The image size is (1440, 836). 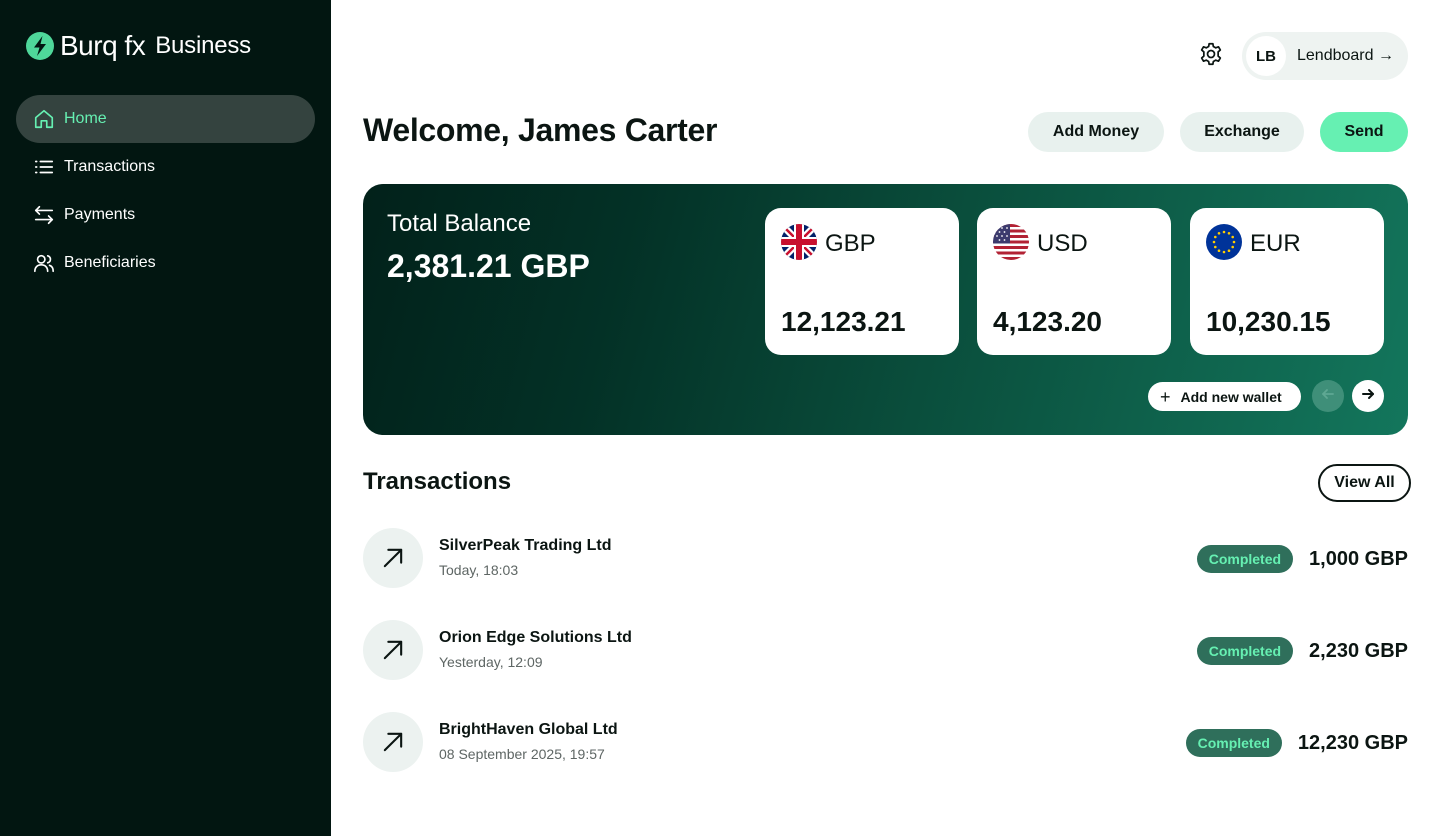 I want to click on wallet-card-usd: USD 4,123.20, so click(x=1074, y=281).